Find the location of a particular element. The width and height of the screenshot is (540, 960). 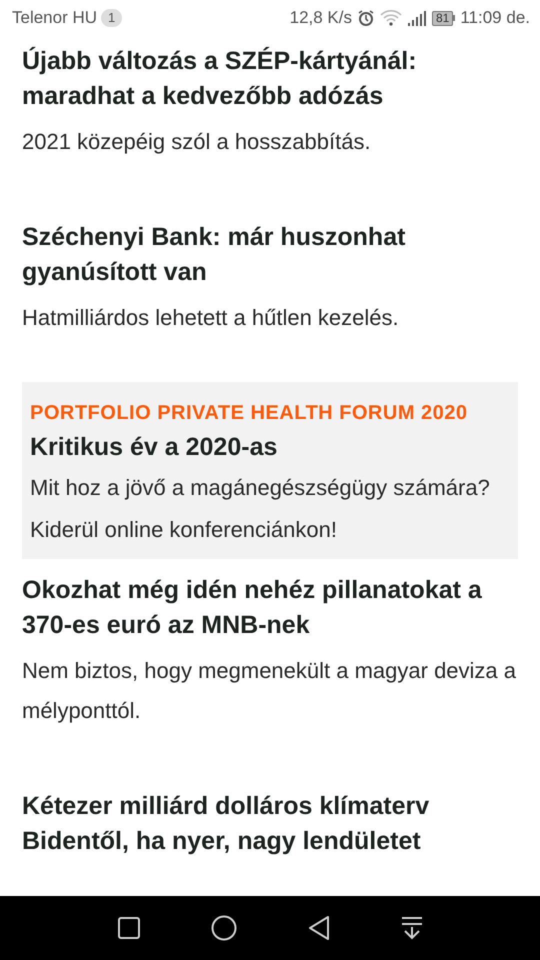

article-lead: Nem biztos, hogy megmenekült a magyar deviza a mélyponttól. is located at coordinates (270, 691).